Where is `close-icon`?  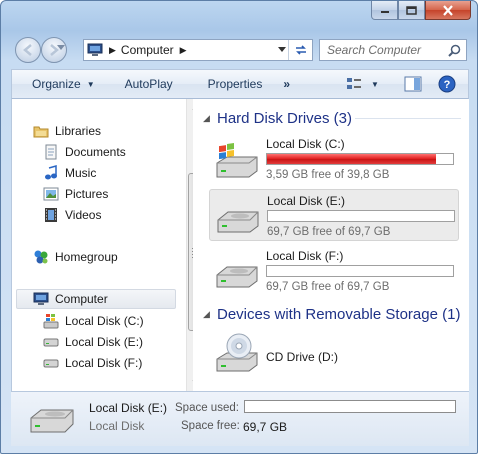 close-icon is located at coordinates (448, 10).